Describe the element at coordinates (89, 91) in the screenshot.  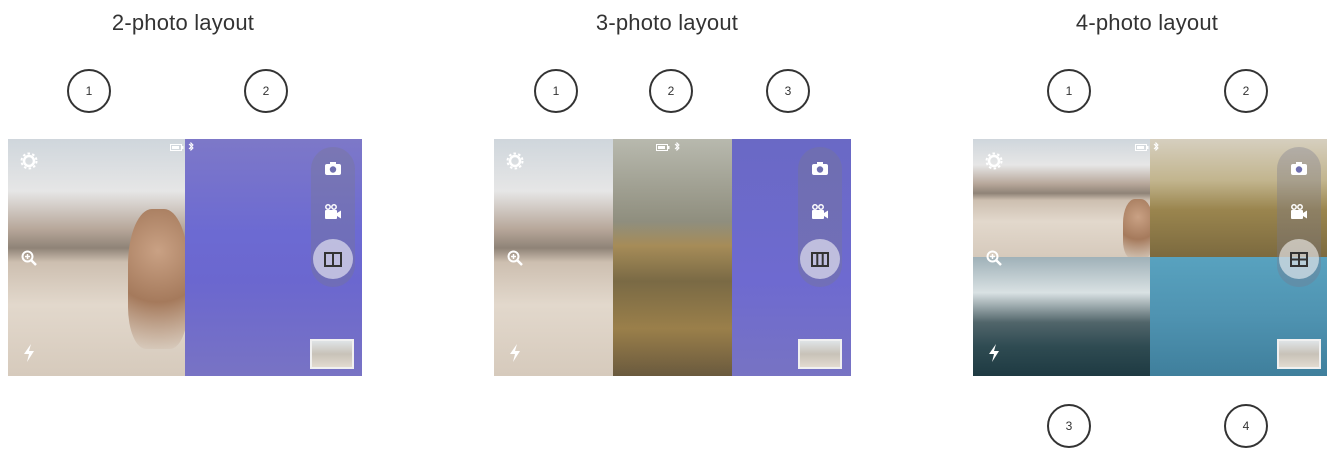
I see `marker-2-photo-1: 1` at that location.